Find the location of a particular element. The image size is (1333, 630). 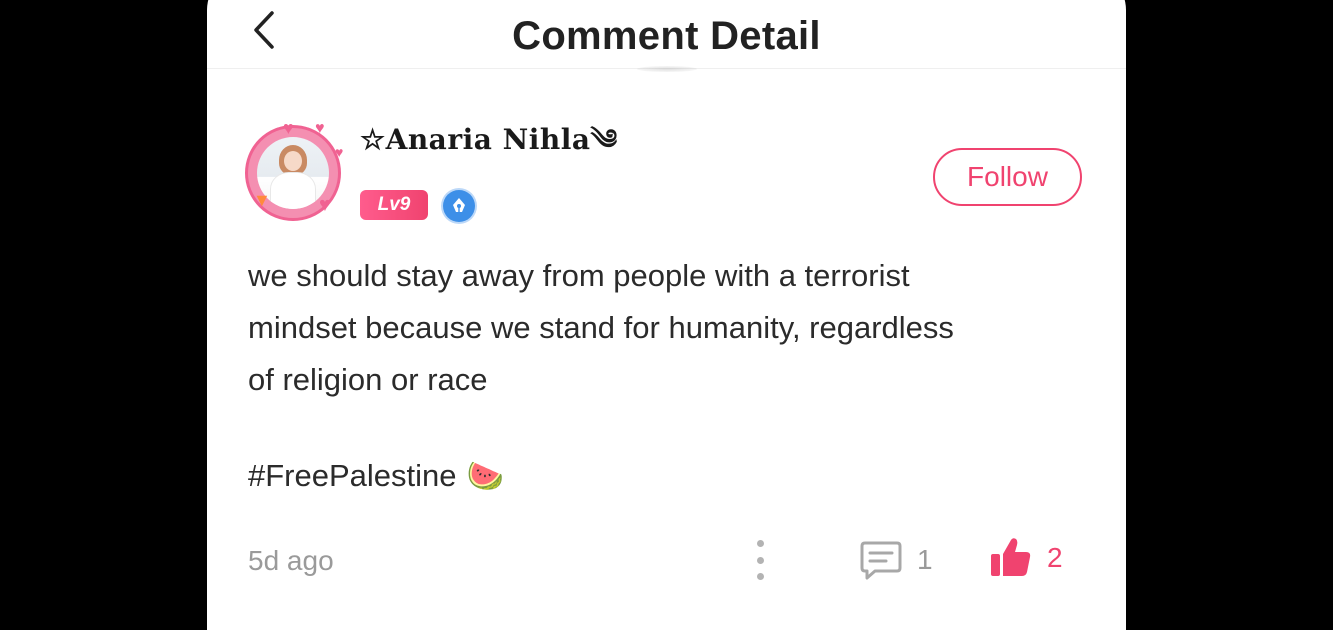

follow-button: Follow is located at coordinates (1007, 177).